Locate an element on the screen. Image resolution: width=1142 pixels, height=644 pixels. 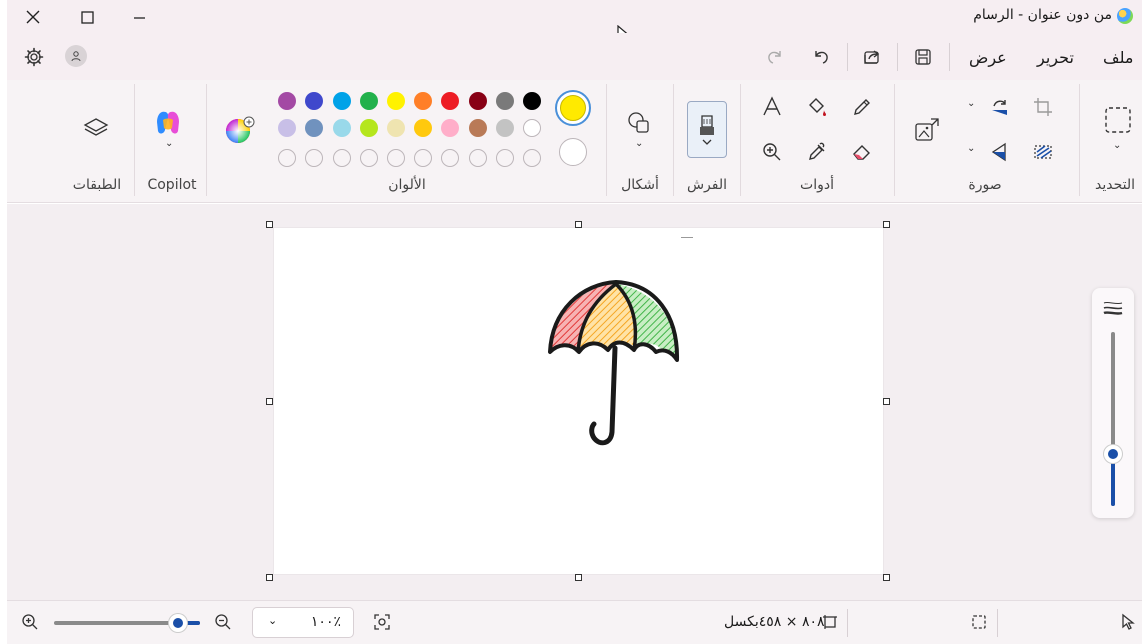
resize-image-button is located at coordinates (927, 130).